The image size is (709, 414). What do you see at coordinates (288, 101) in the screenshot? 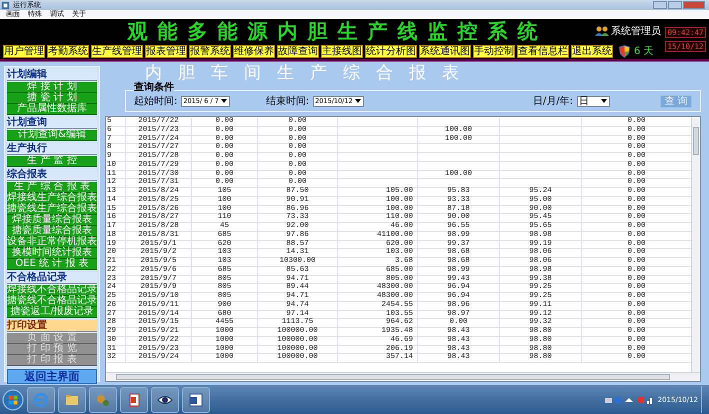
I see `field-label: 结束时间:` at bounding box center [288, 101].